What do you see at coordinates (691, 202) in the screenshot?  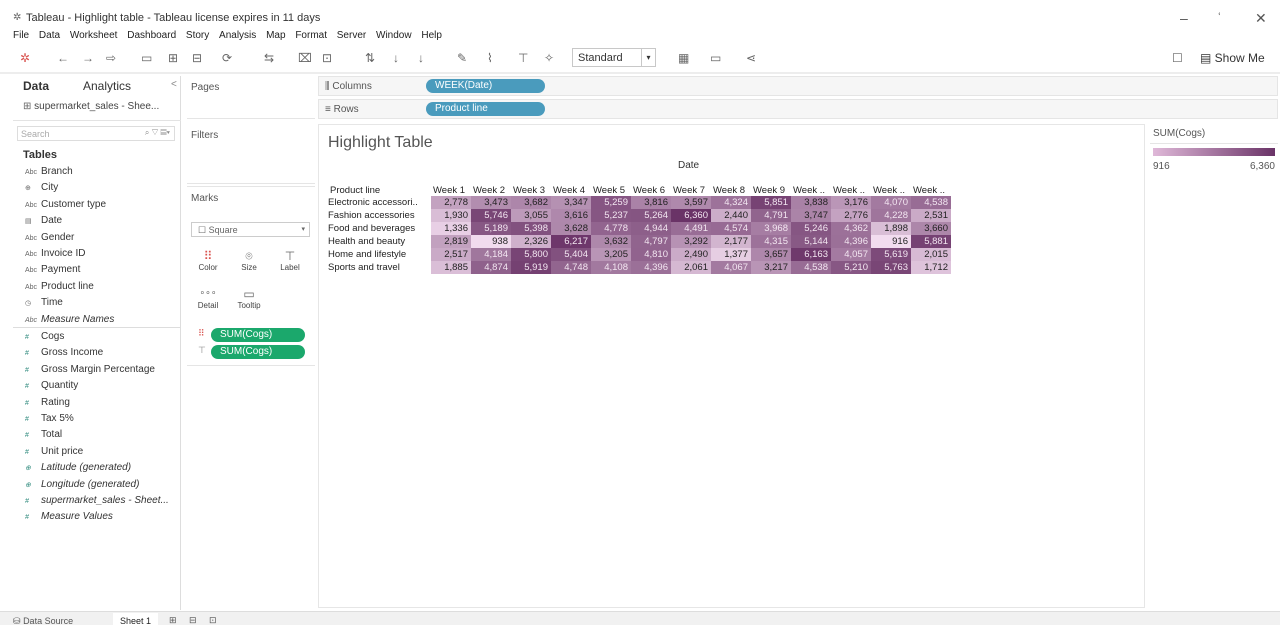 I see `heat-cell: 3,597` at bounding box center [691, 202].